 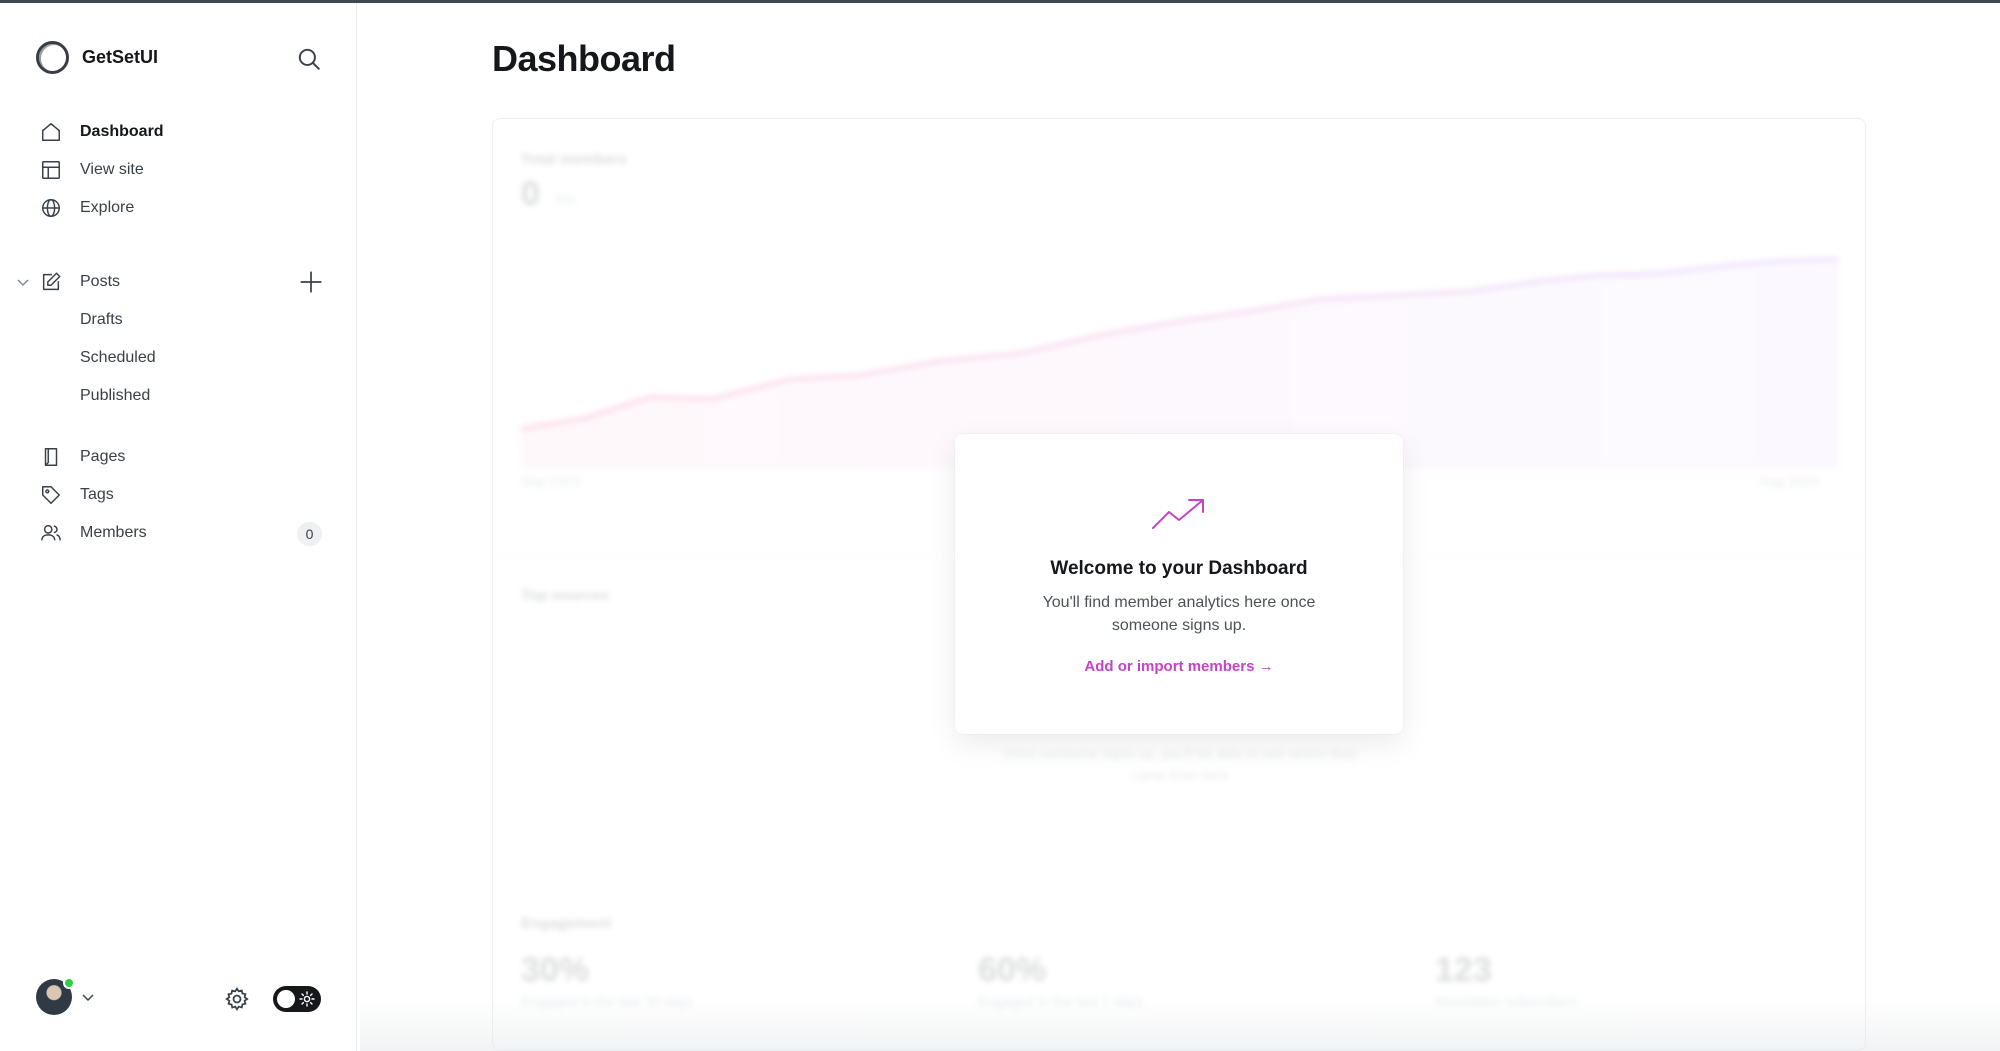 What do you see at coordinates (112, 169) in the screenshot?
I see `sidebar-item-label: View site` at bounding box center [112, 169].